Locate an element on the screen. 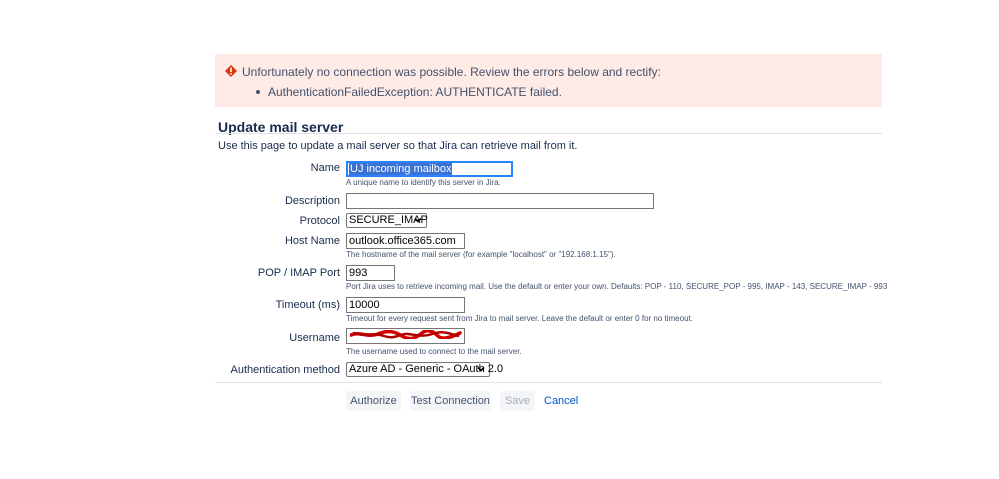  name-label: Name is located at coordinates (325, 168).